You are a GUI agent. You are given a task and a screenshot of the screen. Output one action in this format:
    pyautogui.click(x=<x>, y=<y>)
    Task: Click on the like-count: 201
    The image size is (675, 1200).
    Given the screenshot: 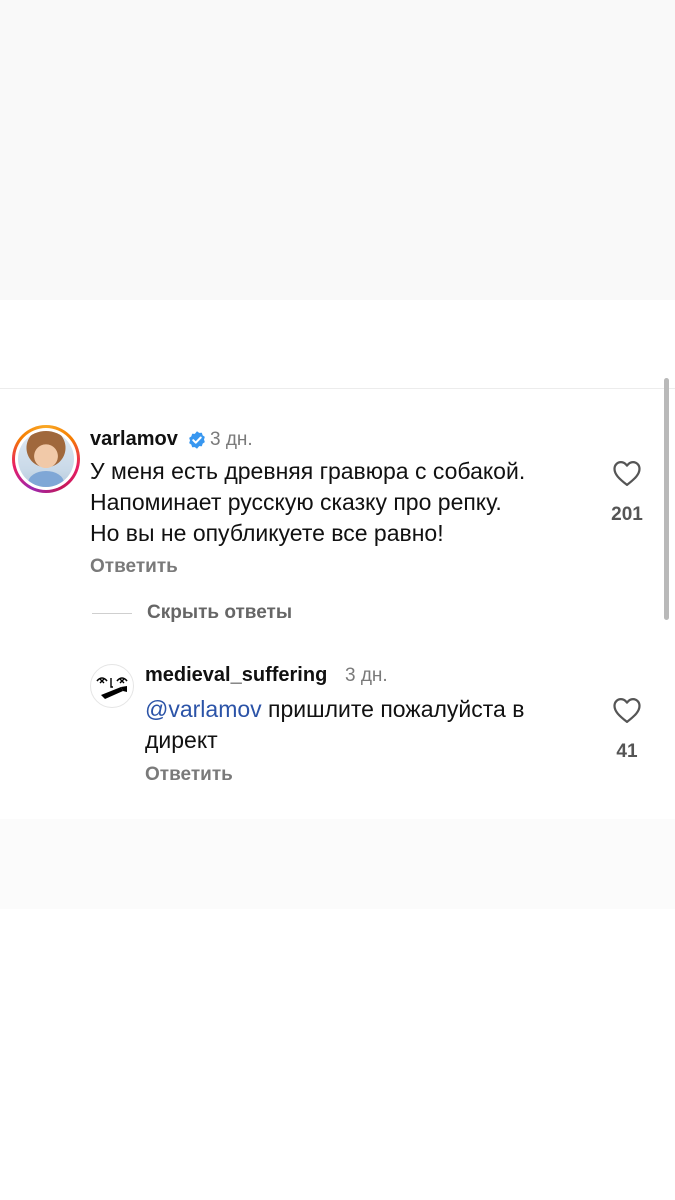 What is the action you would take?
    pyautogui.click(x=627, y=514)
    